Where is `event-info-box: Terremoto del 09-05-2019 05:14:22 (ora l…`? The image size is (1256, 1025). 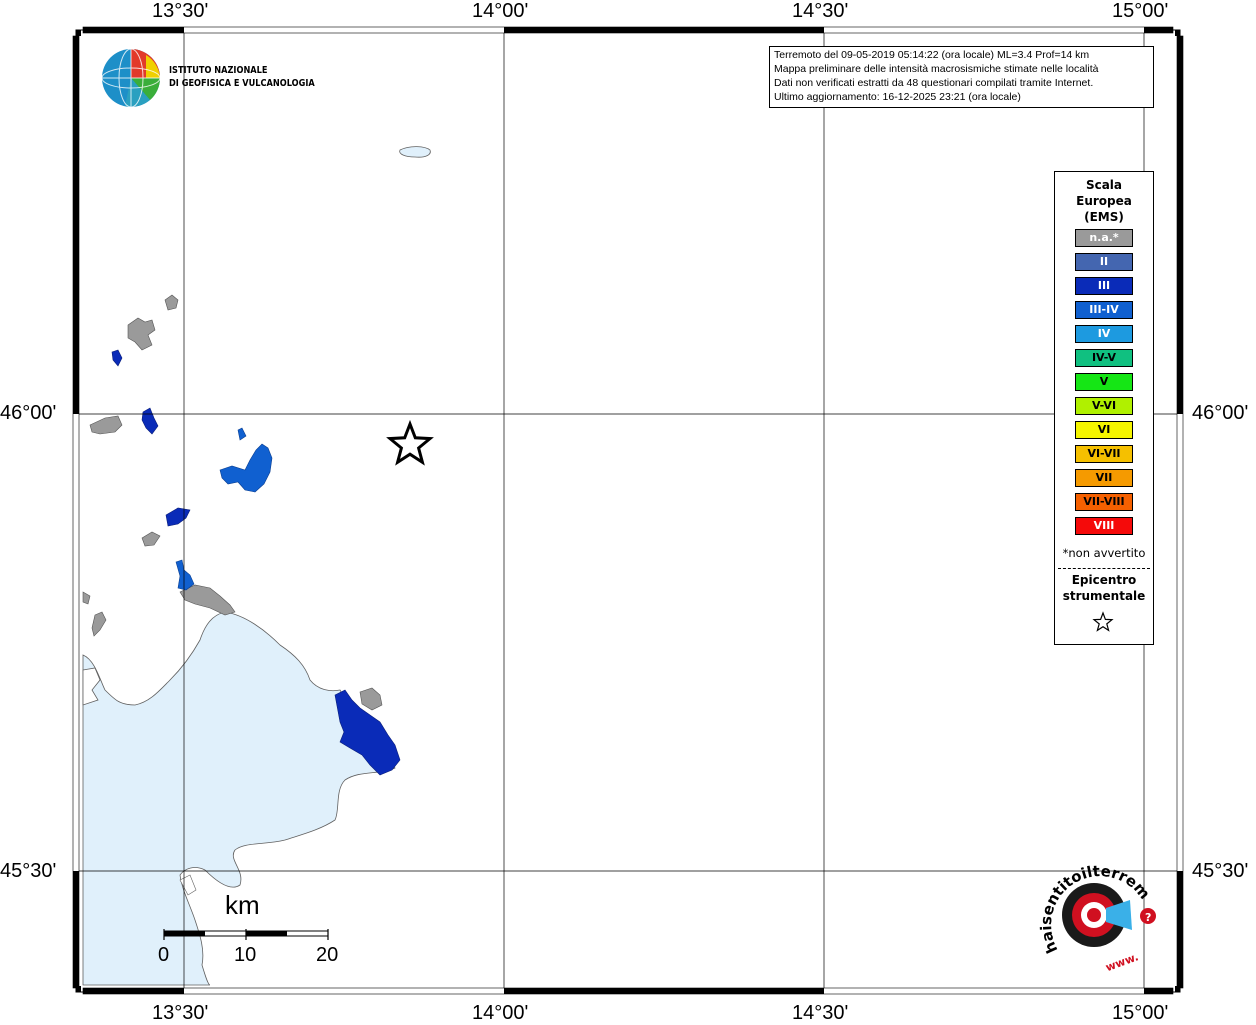 event-info-box: Terremoto del 09-05-2019 05:14:22 (ora l… is located at coordinates (961, 77).